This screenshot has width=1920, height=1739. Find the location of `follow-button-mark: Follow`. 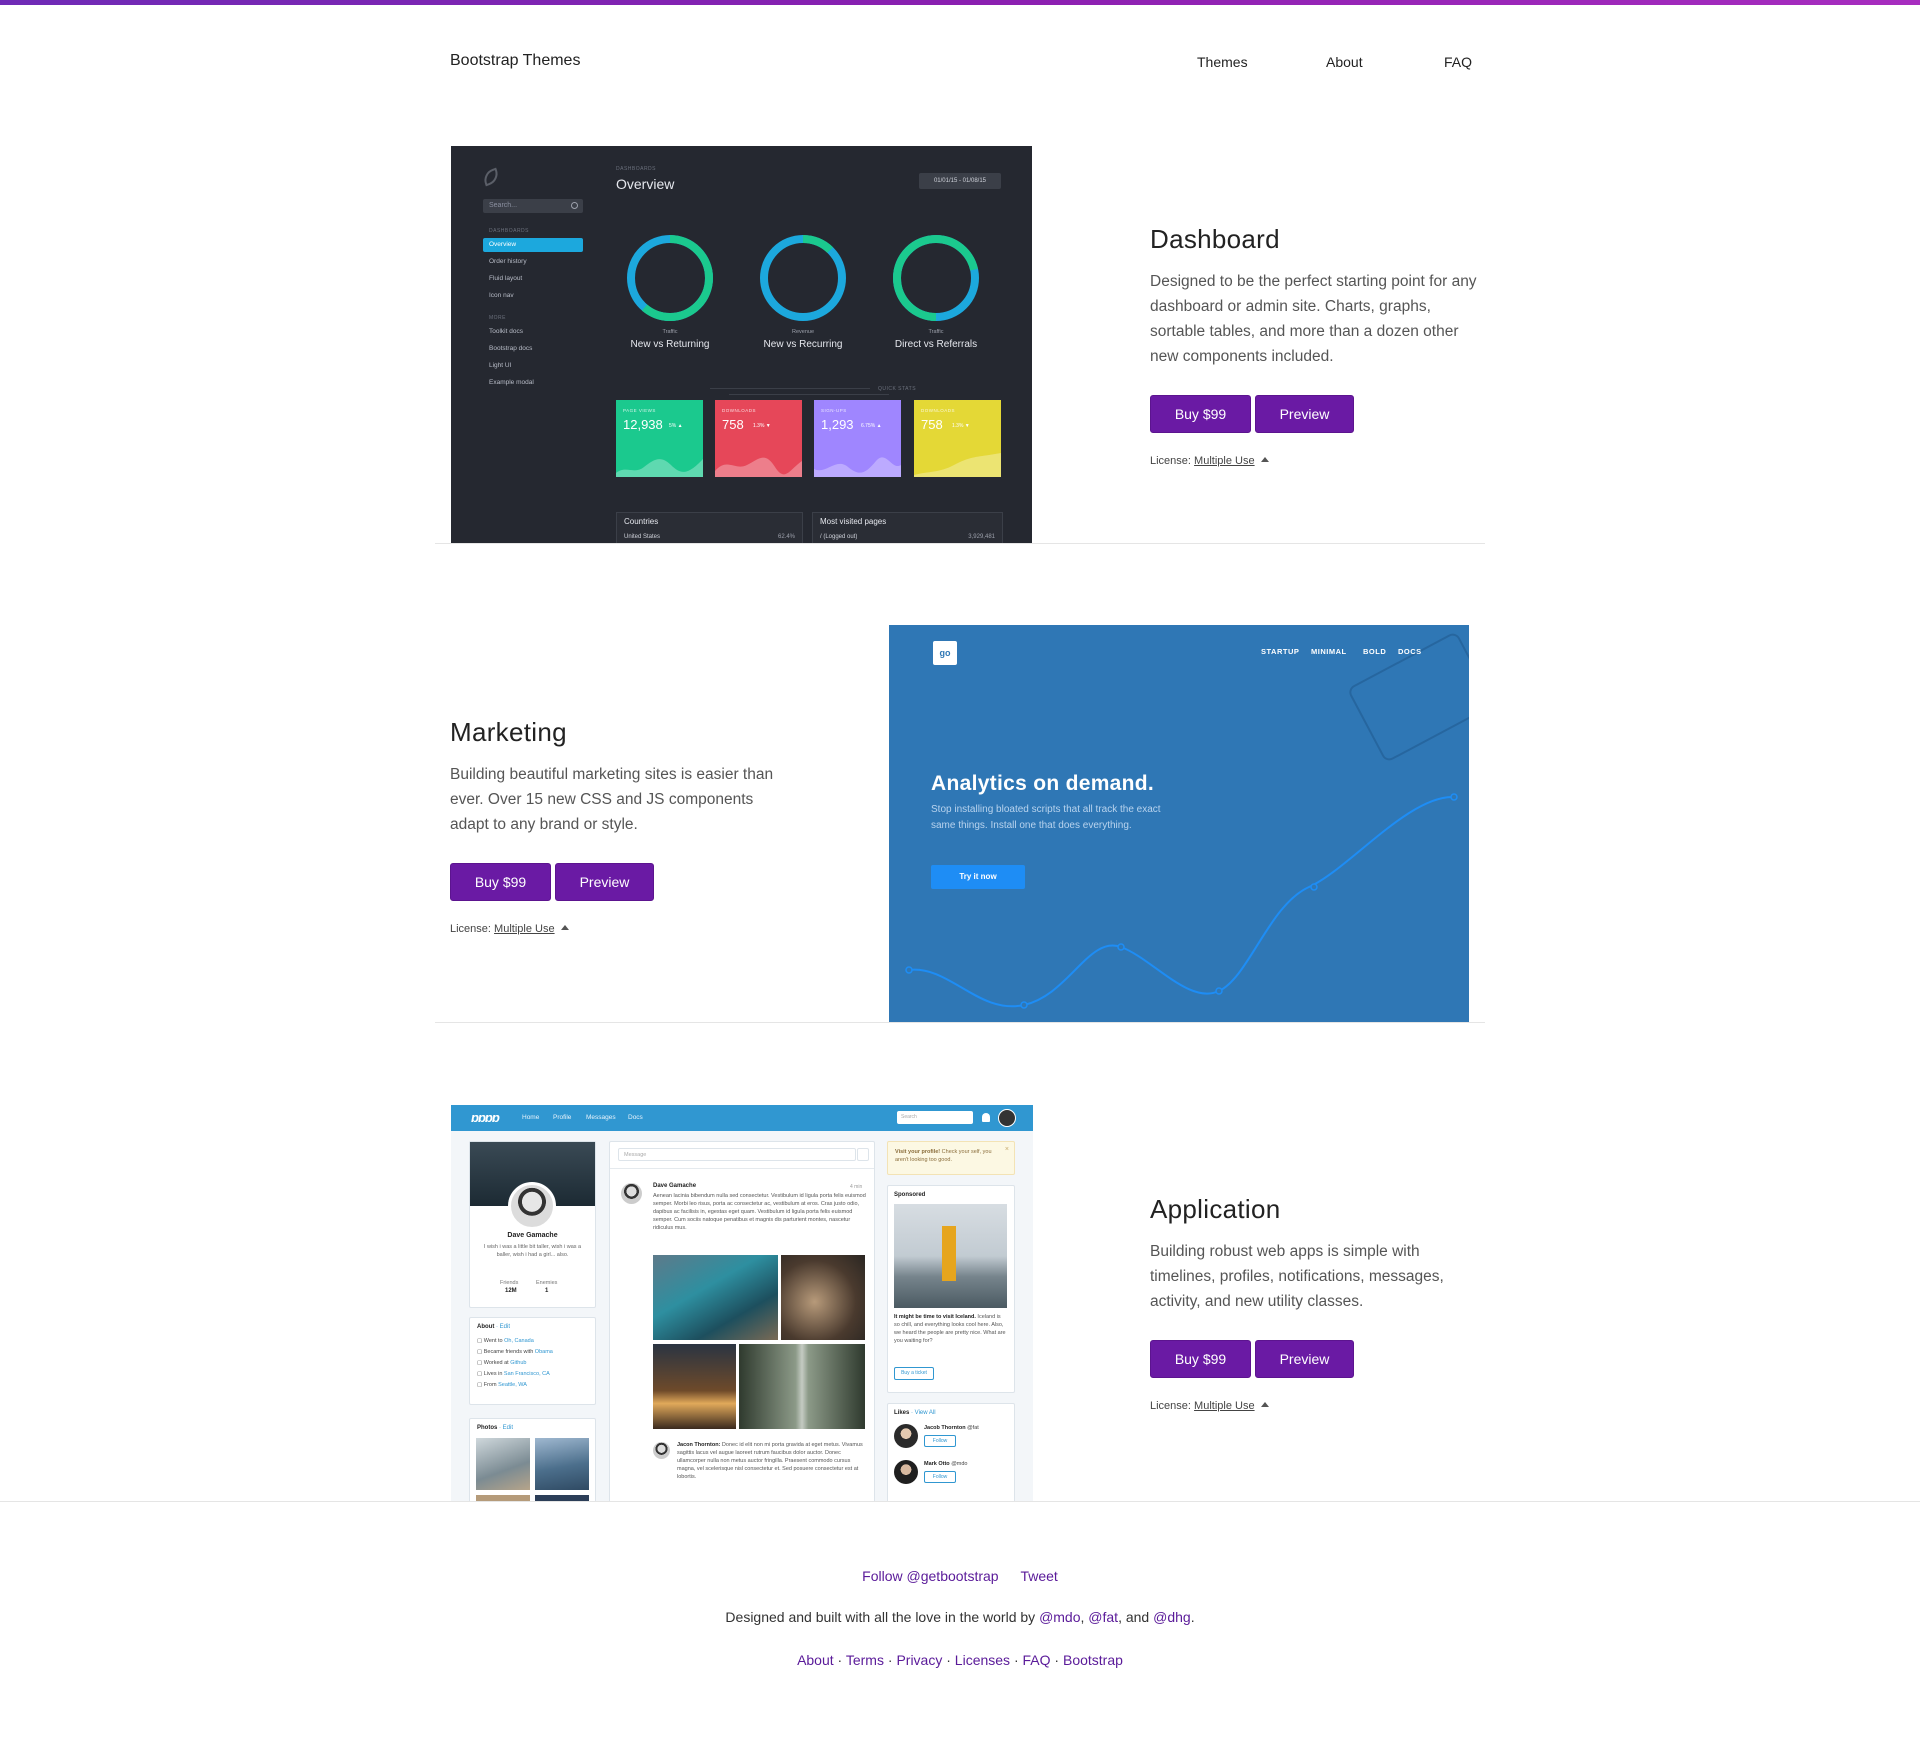

follow-button-mark: Follow is located at coordinates (940, 1477).